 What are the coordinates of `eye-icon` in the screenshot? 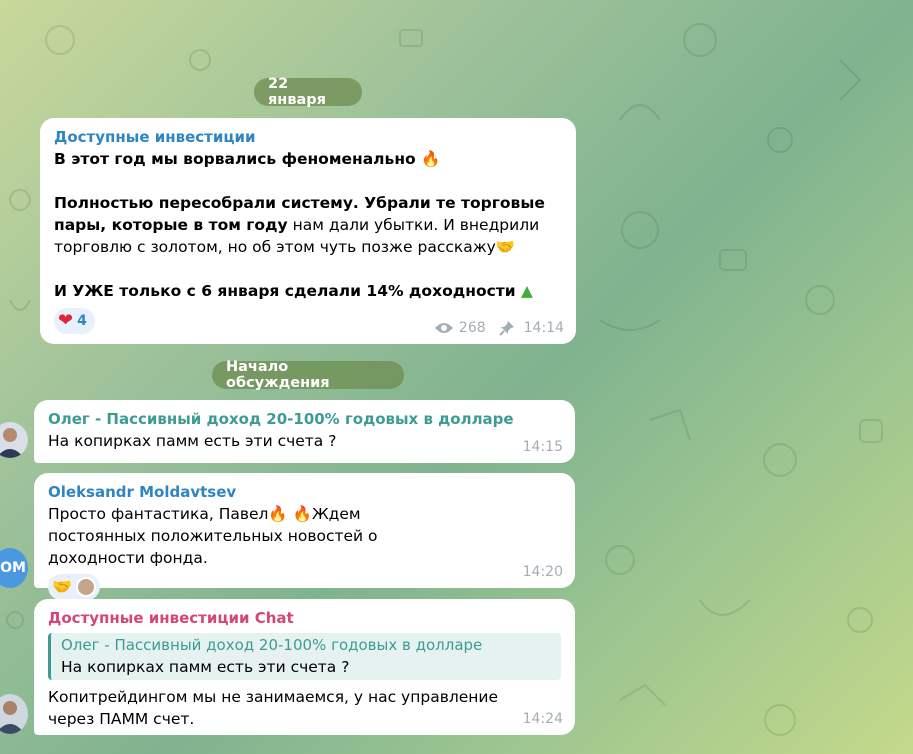 It's located at (443, 328).